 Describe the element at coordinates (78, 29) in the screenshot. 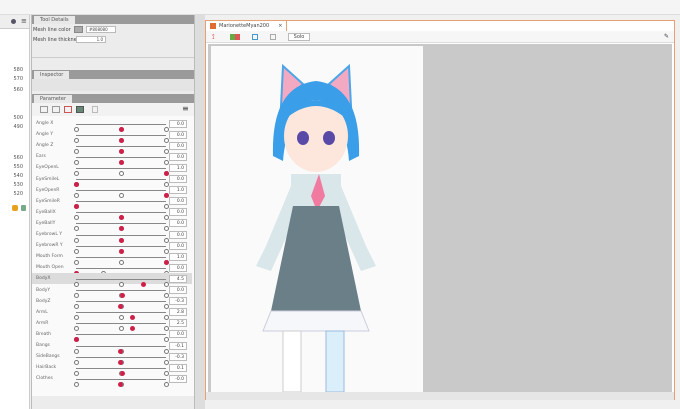

I see `mesh-line-color-swatch` at that location.